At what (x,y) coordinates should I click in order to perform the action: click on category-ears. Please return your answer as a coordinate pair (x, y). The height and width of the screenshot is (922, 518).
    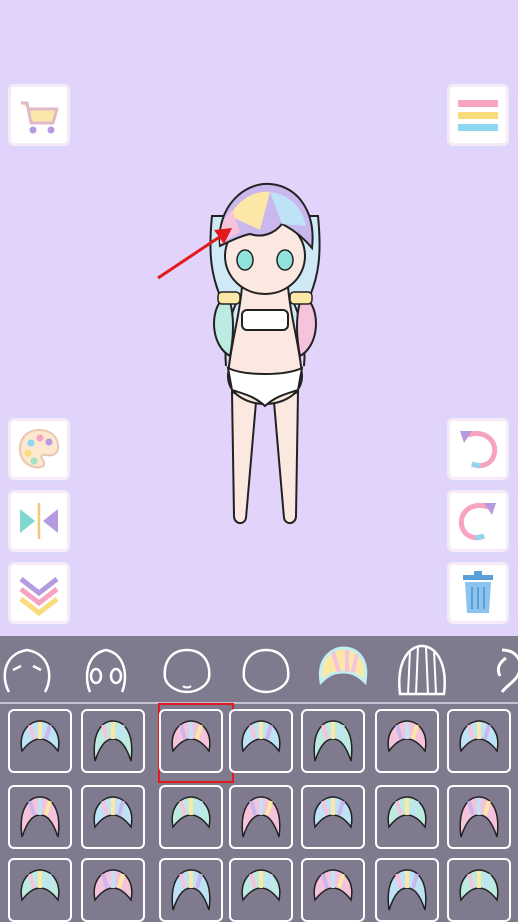
    Looking at the image, I should click on (106, 670).